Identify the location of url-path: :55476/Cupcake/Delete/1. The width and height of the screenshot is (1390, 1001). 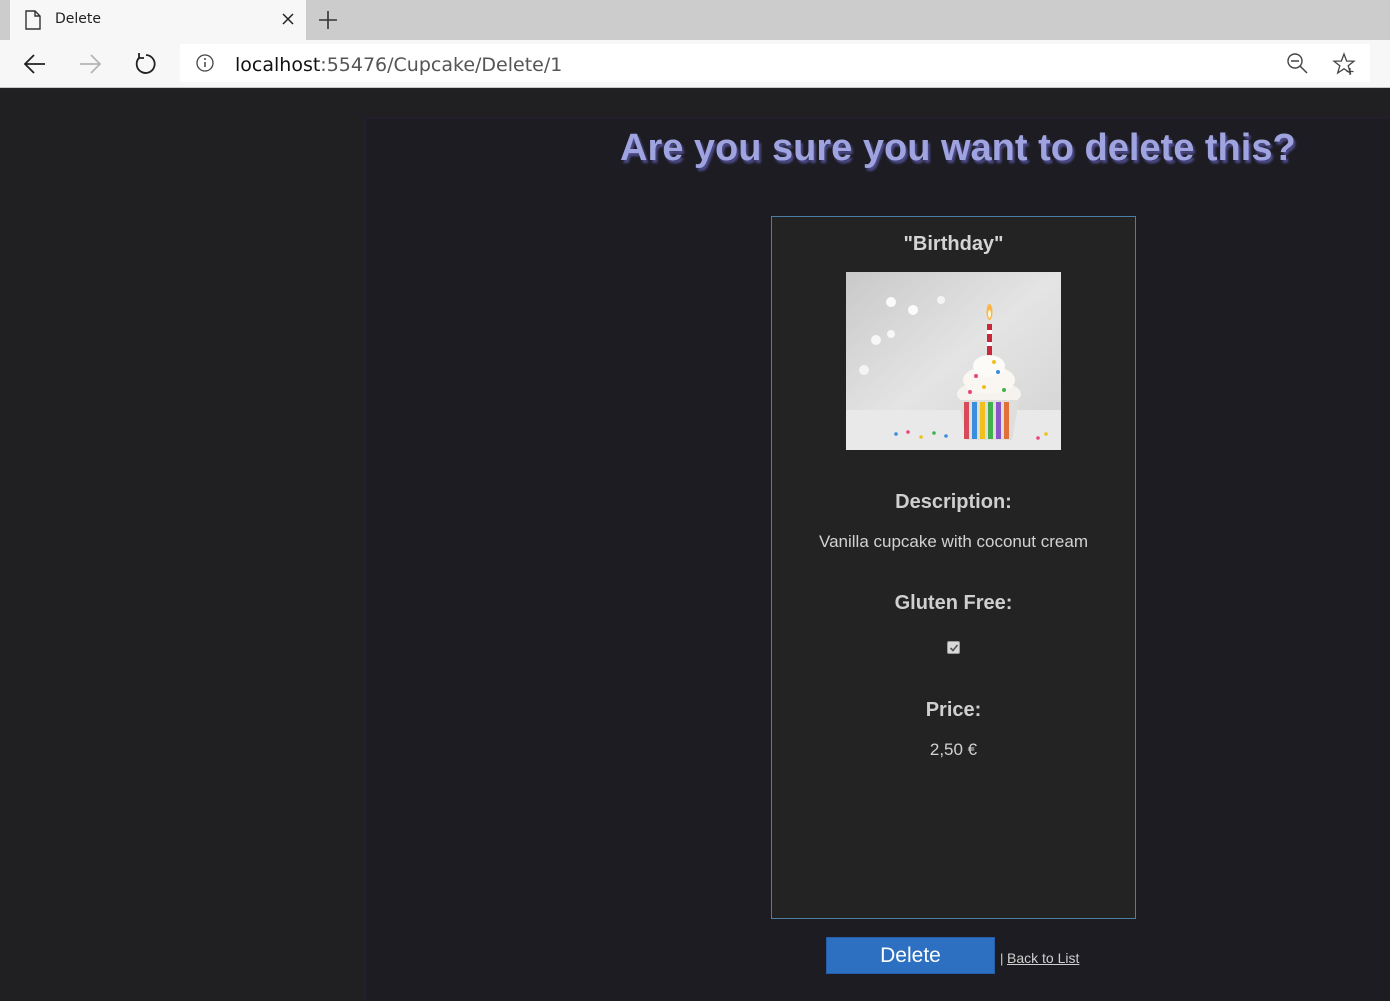
(441, 65).